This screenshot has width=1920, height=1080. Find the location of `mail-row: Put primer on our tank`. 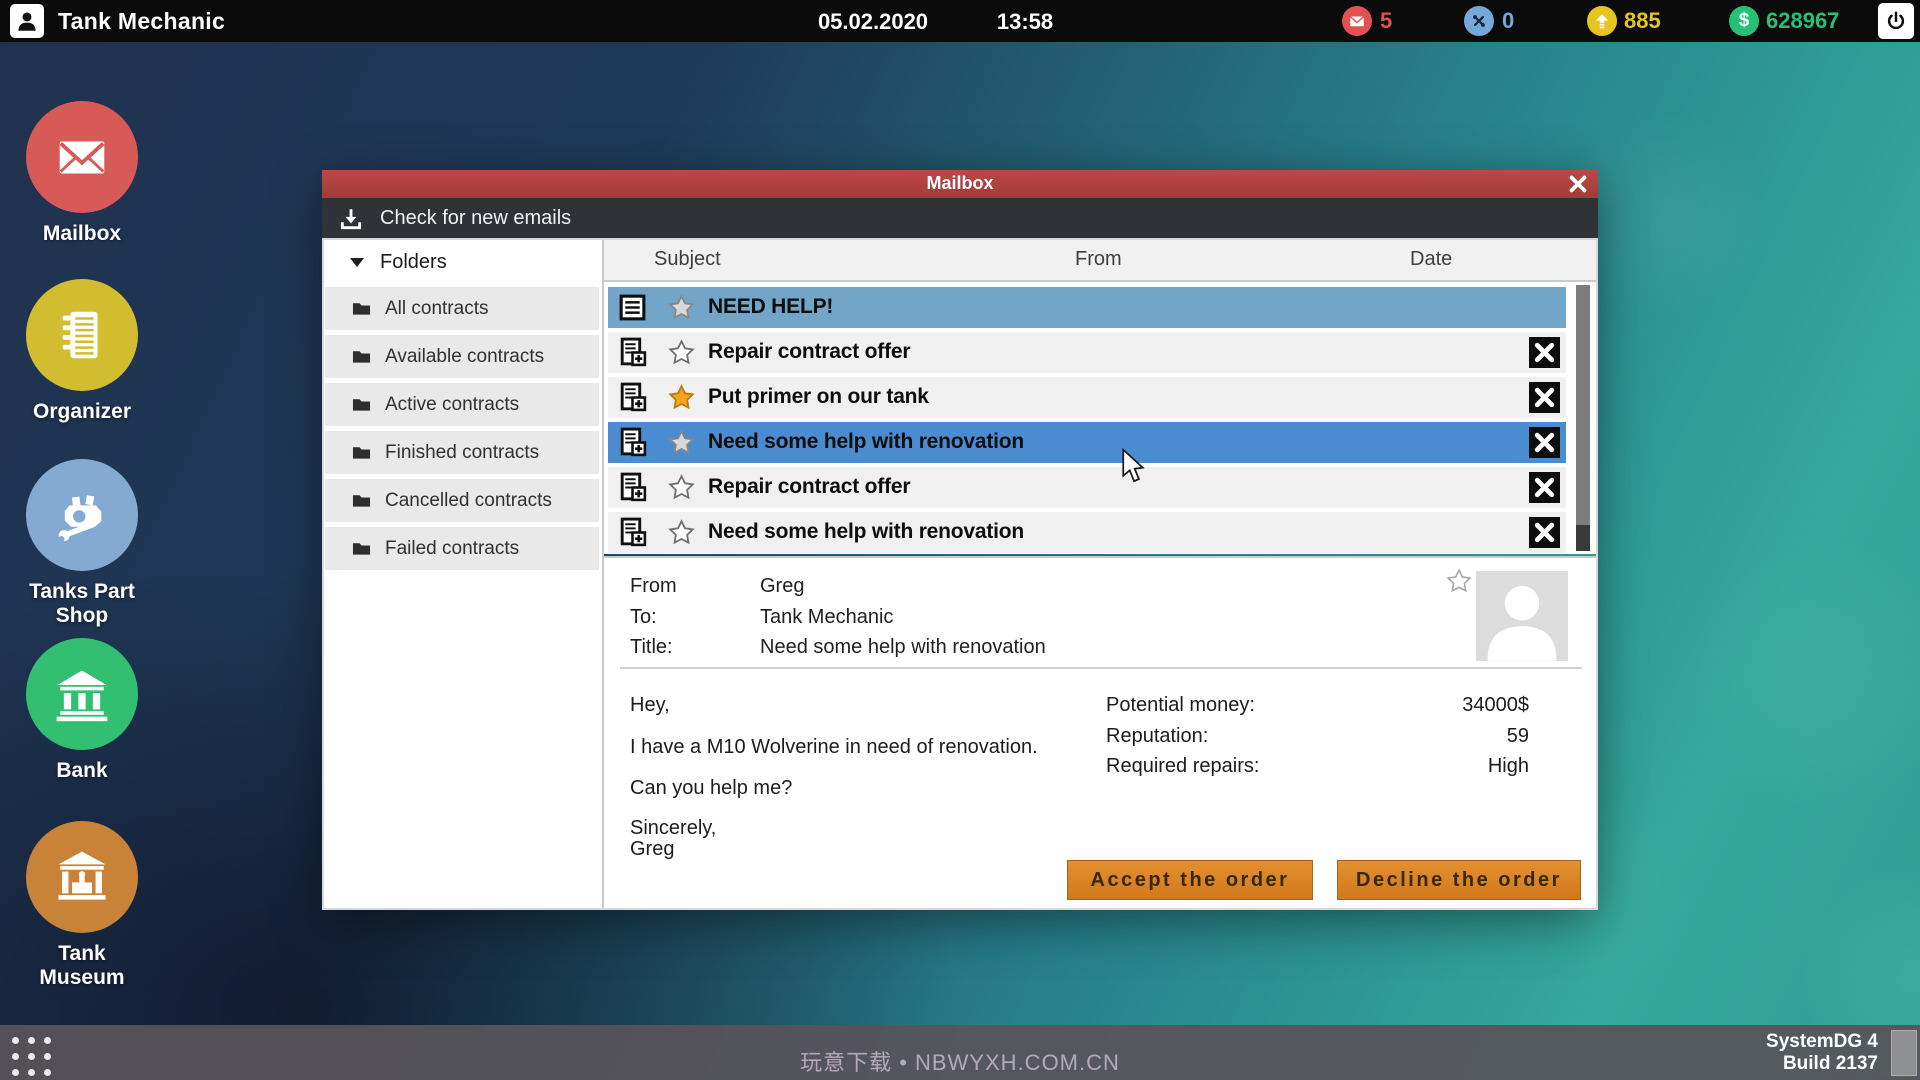

mail-row: Put primer on our tank is located at coordinates (1087, 397).